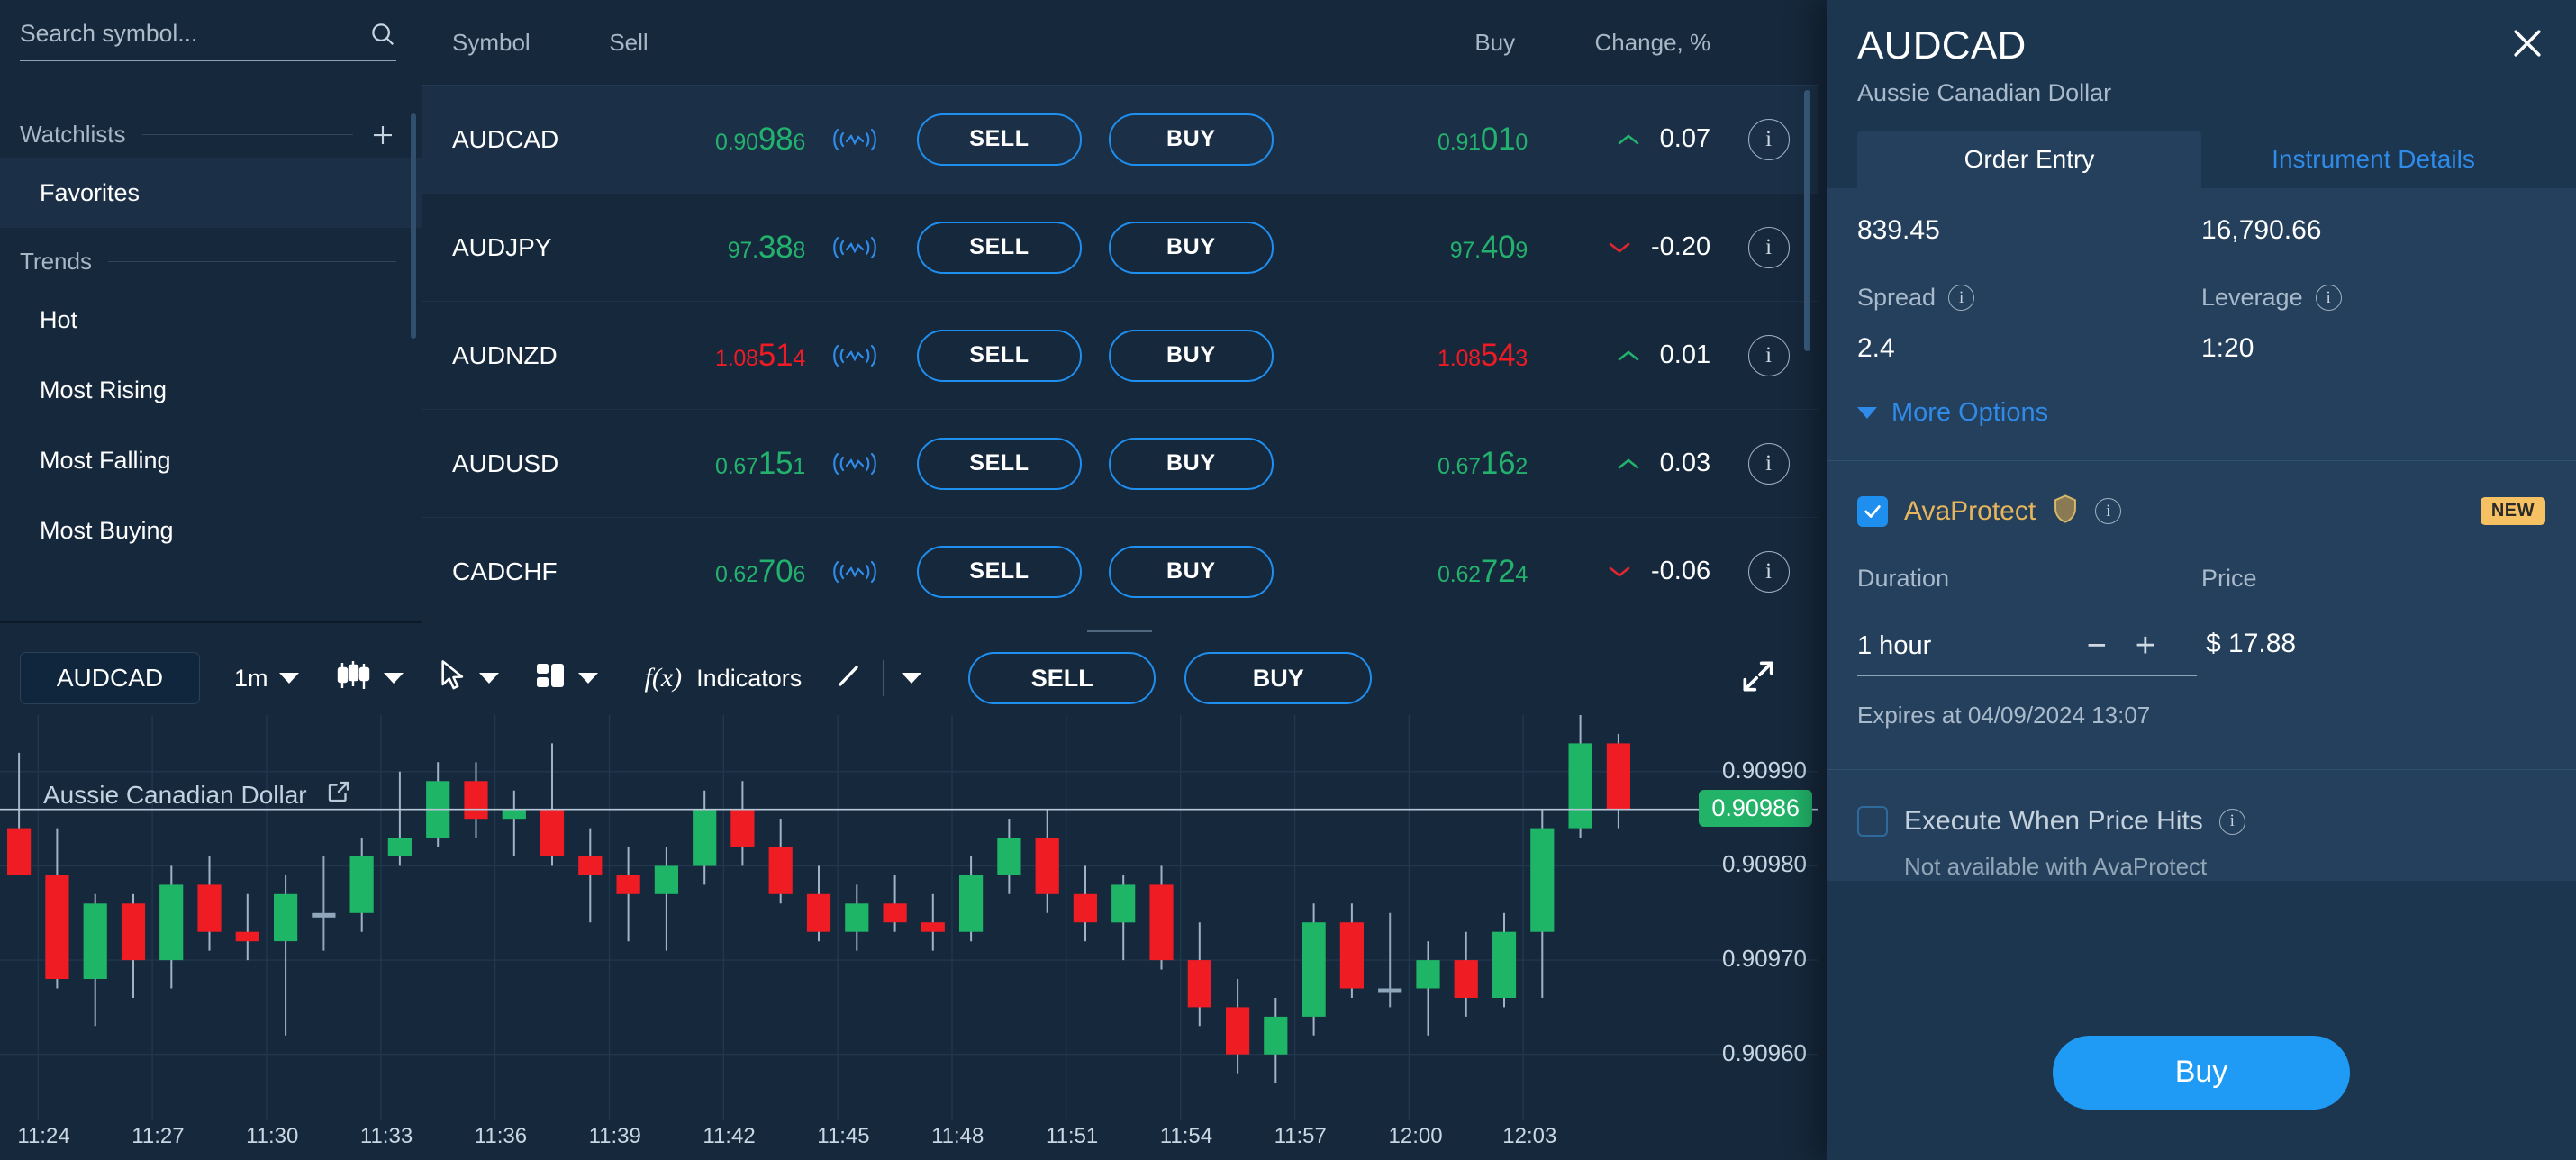 The height and width of the screenshot is (1160, 2576). Describe the element at coordinates (1873, 511) in the screenshot. I see `avaprotect-checkbox` at that location.